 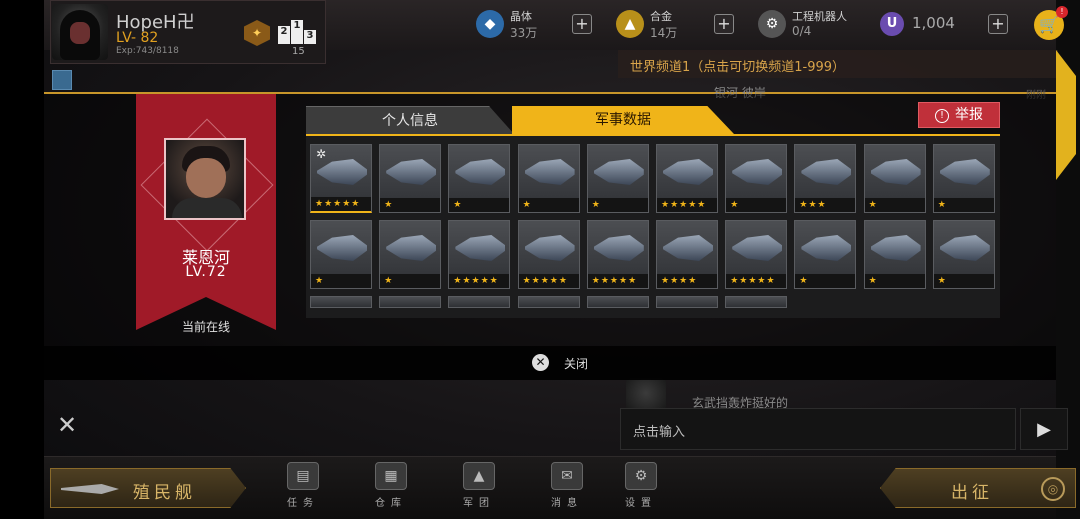 I want to click on nav-settings: ⚙ 设置, so click(x=641, y=487).